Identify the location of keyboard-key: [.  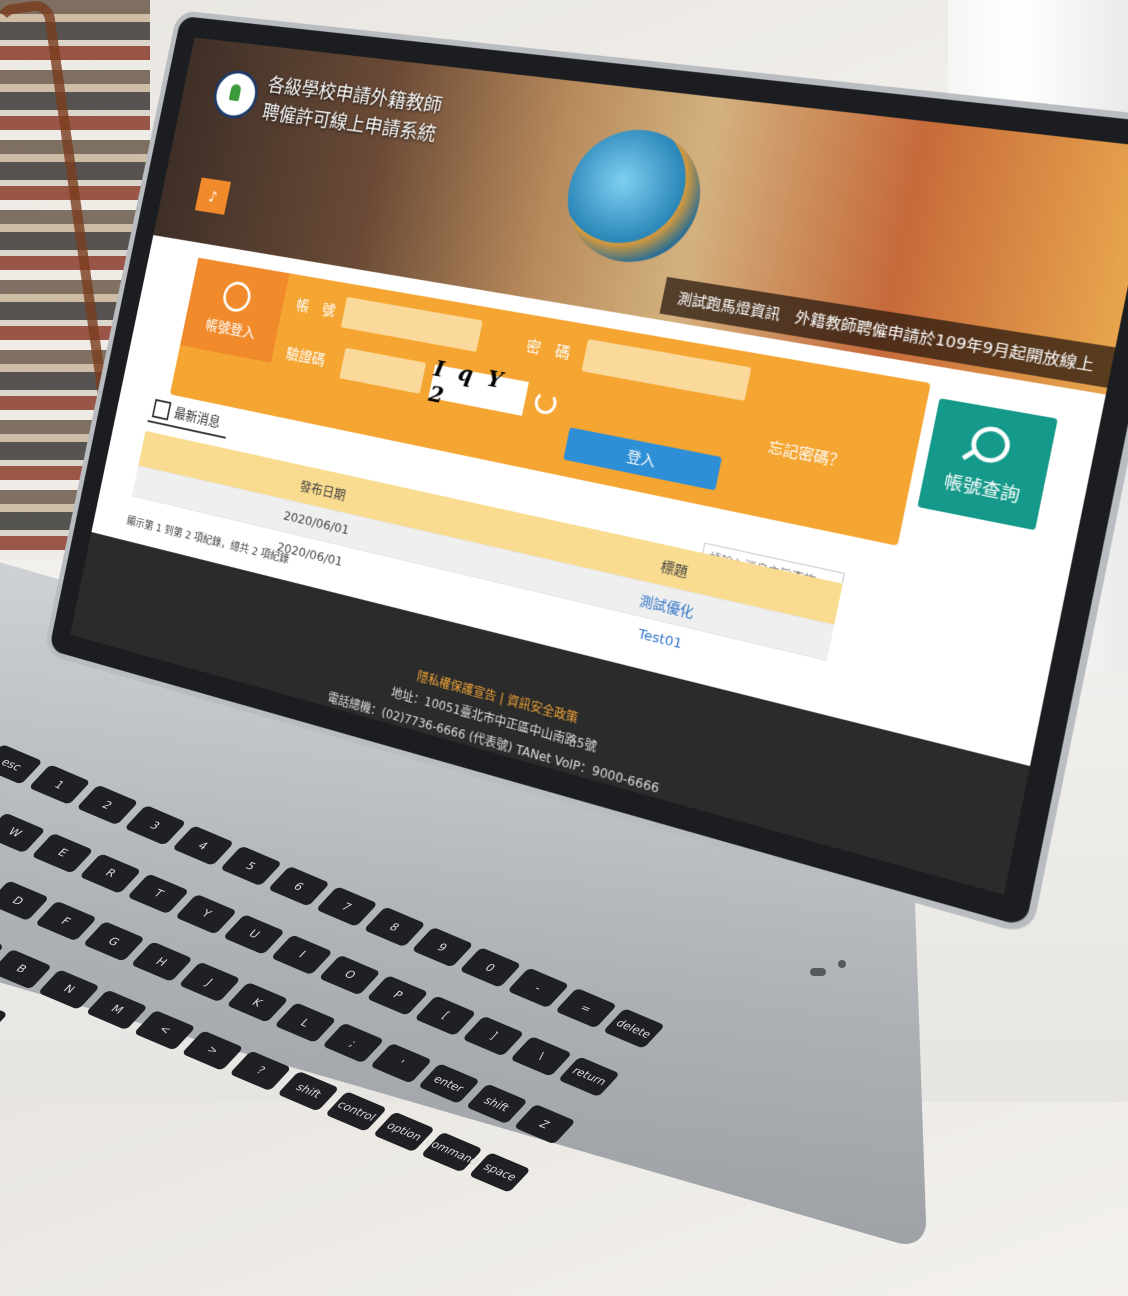
(445, 1015).